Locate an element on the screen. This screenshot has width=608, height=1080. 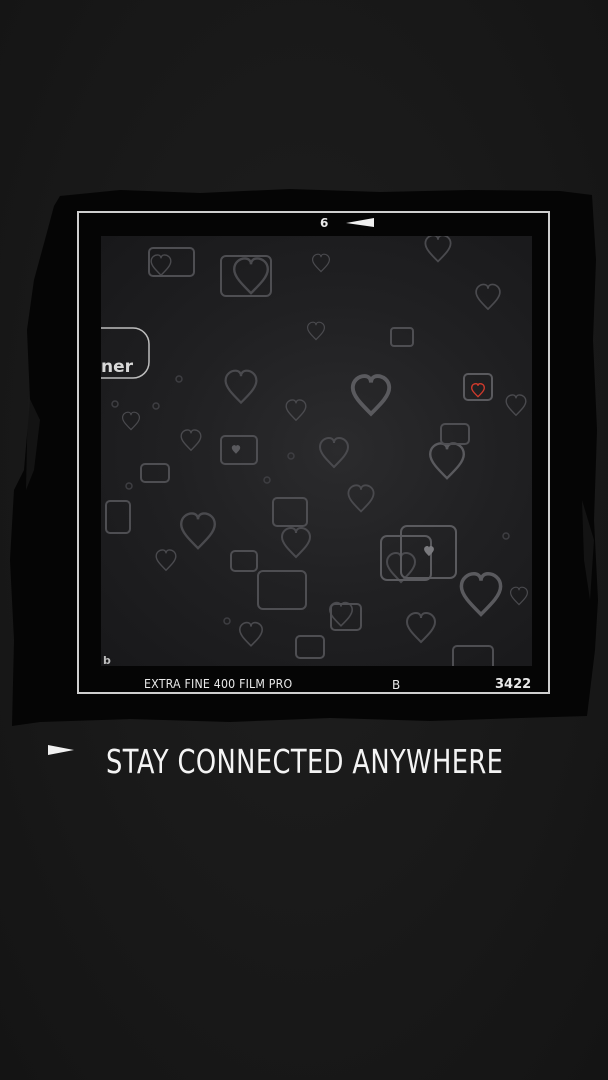
corner-mark: b is located at coordinates (107, 660).